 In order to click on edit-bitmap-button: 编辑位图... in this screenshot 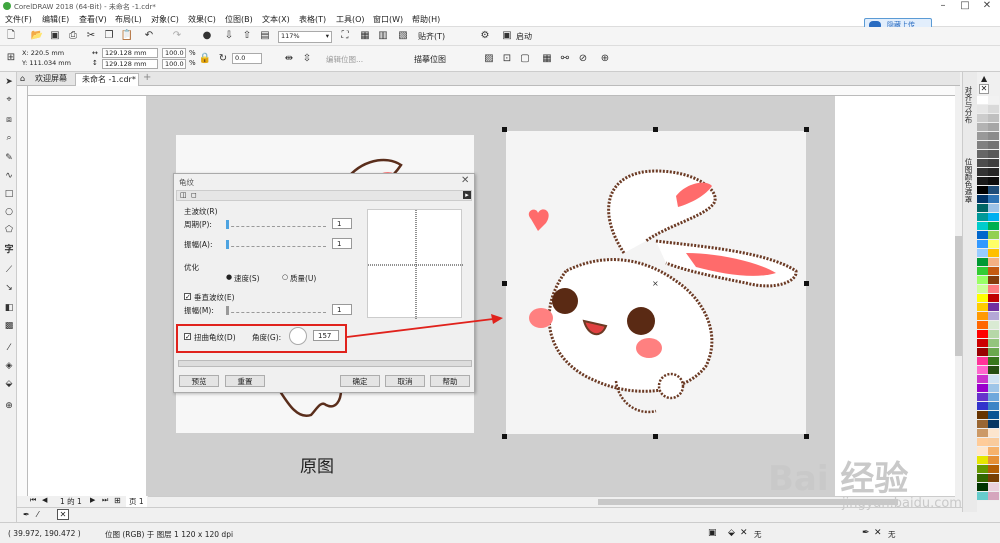, I will do `click(344, 59)`.